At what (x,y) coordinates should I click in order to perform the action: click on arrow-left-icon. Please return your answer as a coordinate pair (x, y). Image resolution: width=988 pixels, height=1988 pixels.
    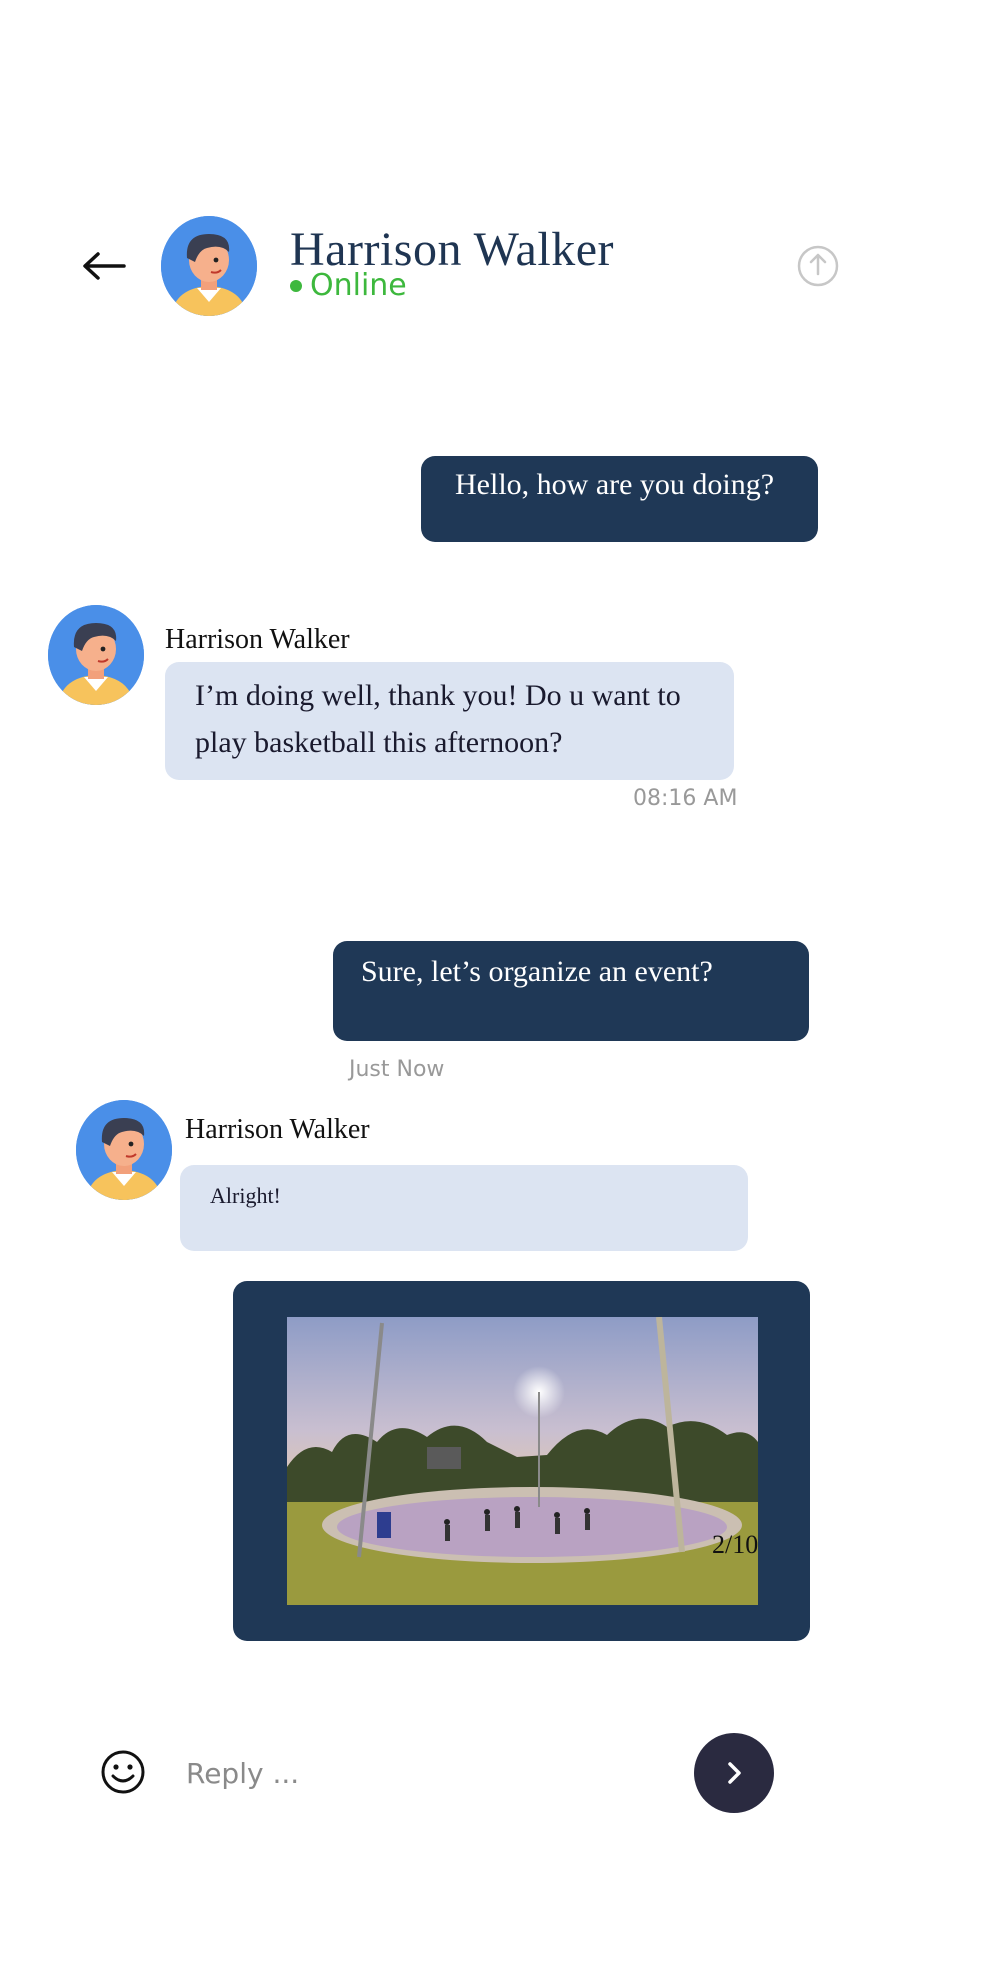
    Looking at the image, I should click on (104, 266).